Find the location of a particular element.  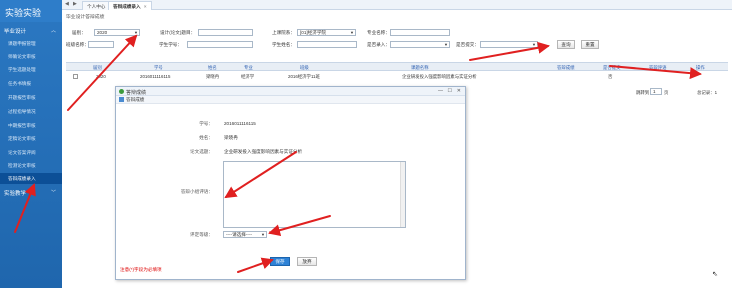

sidebar-item-topic-declare: 课题申报管理 is located at coordinates (31, 43).